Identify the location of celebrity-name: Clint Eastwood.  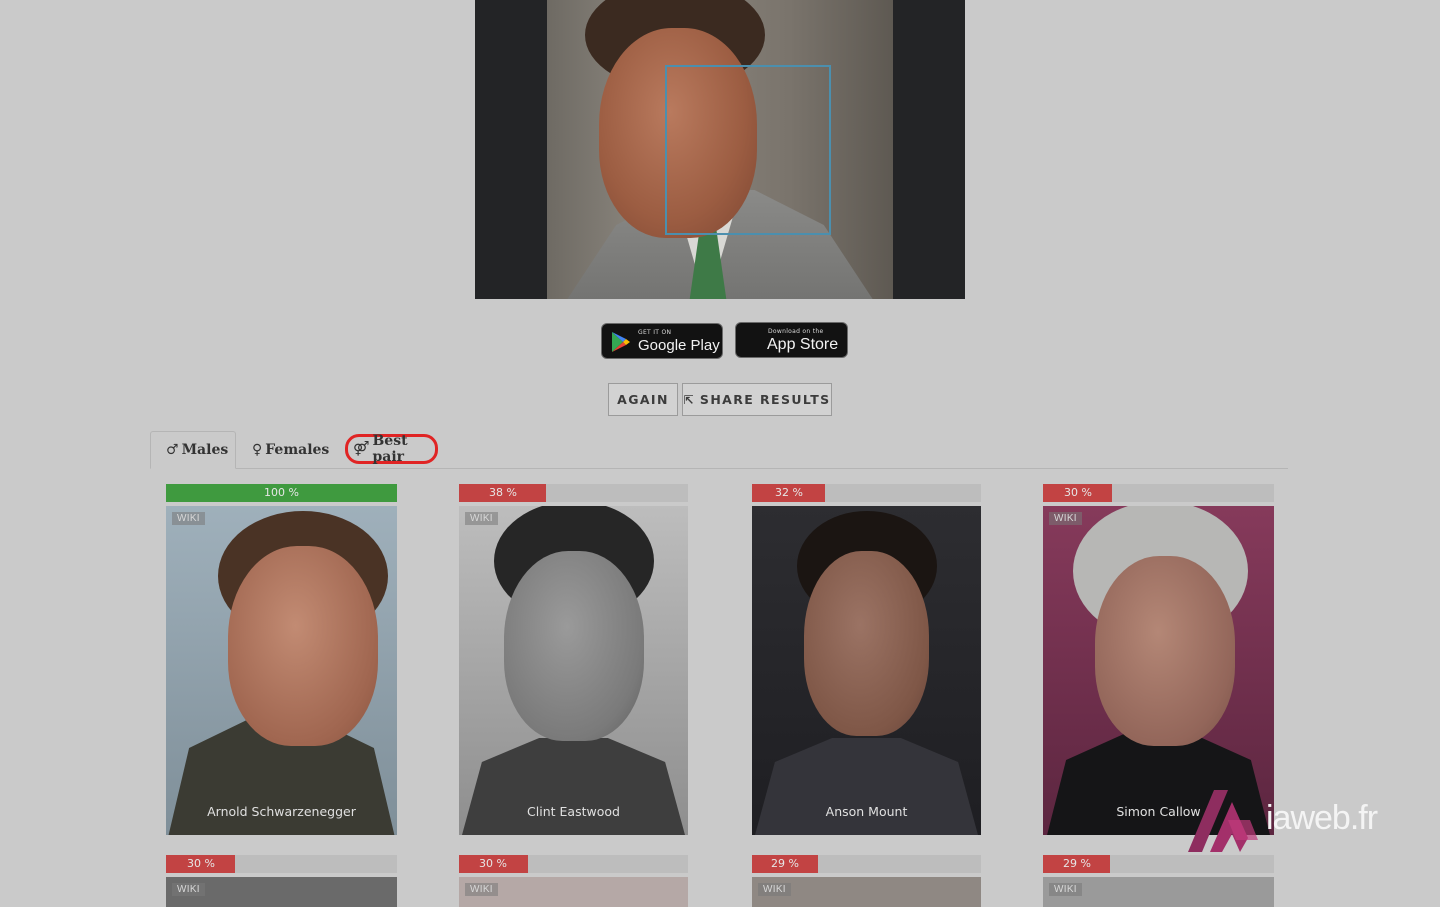
(573, 811).